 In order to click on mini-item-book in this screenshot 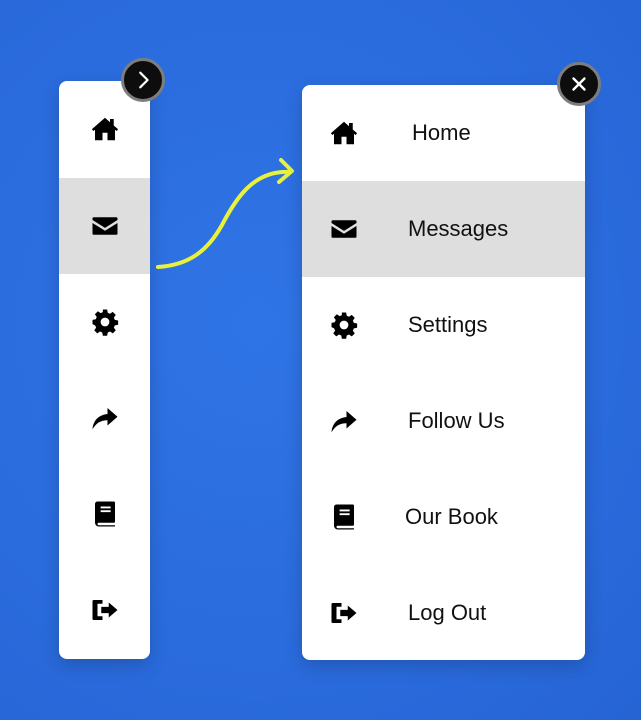, I will do `click(104, 514)`.